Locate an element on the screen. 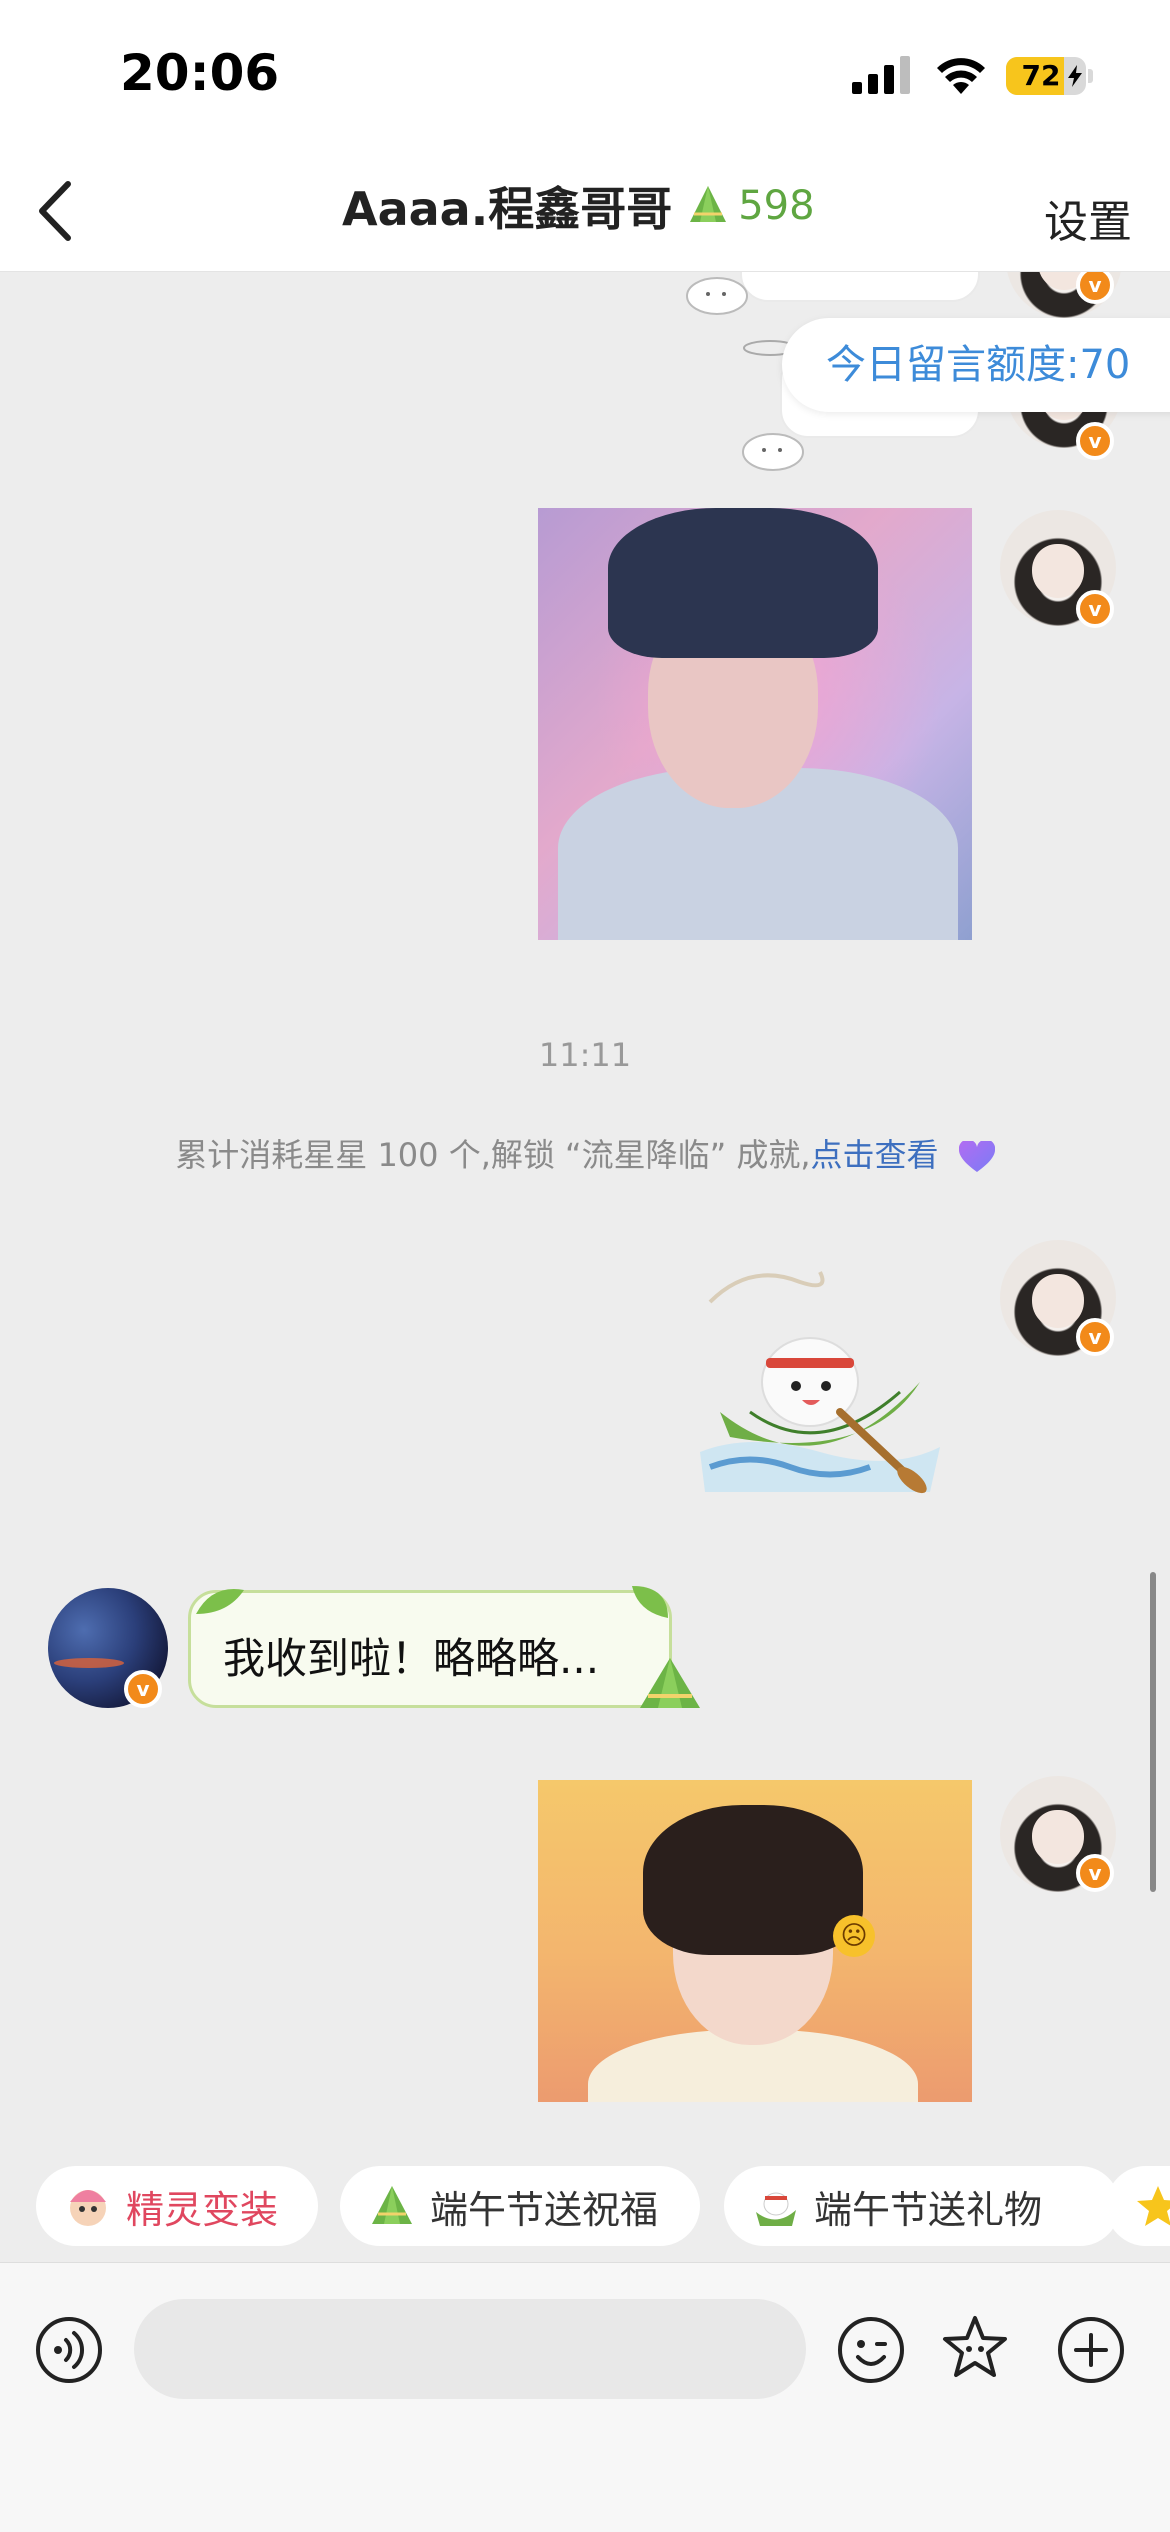 This screenshot has height=2532, width=1170. sprite-dressup-chip: 精灵变装 is located at coordinates (177, 2206).